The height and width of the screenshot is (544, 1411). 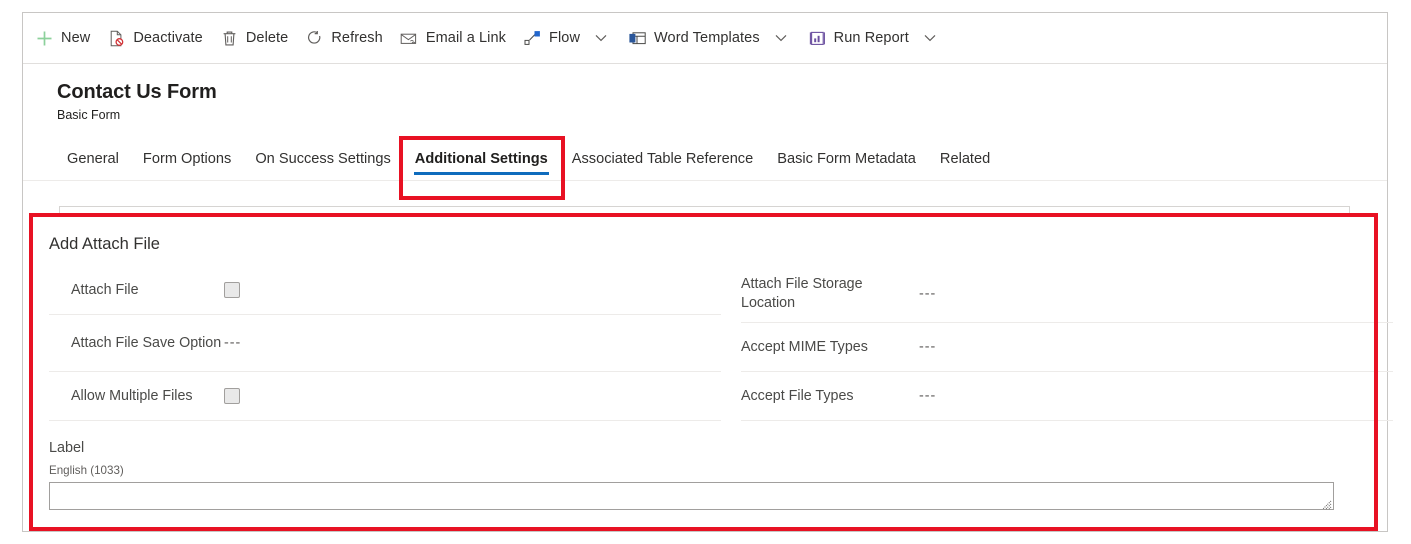 What do you see at coordinates (1067, 347) in the screenshot?
I see `field-row-accept-mime-types: Accept MIME Types ---` at bounding box center [1067, 347].